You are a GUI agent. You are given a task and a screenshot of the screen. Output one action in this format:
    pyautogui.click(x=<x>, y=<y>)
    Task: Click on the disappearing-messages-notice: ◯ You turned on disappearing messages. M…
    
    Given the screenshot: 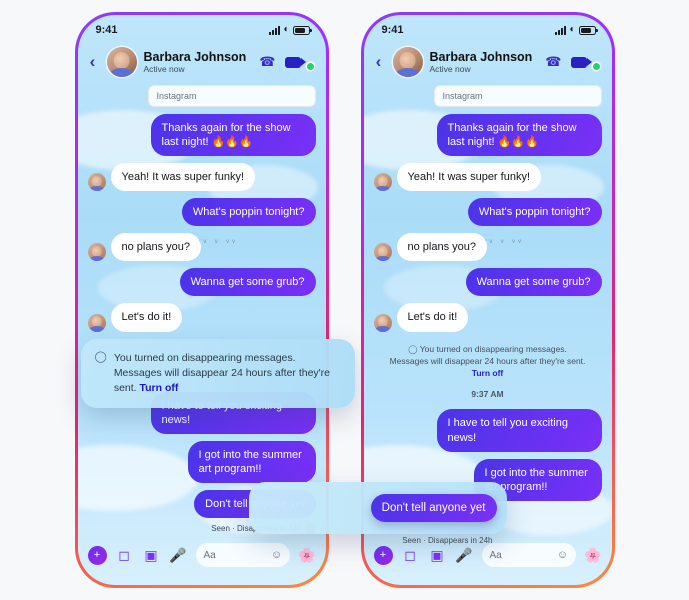 What is the action you would take?
    pyautogui.click(x=488, y=359)
    